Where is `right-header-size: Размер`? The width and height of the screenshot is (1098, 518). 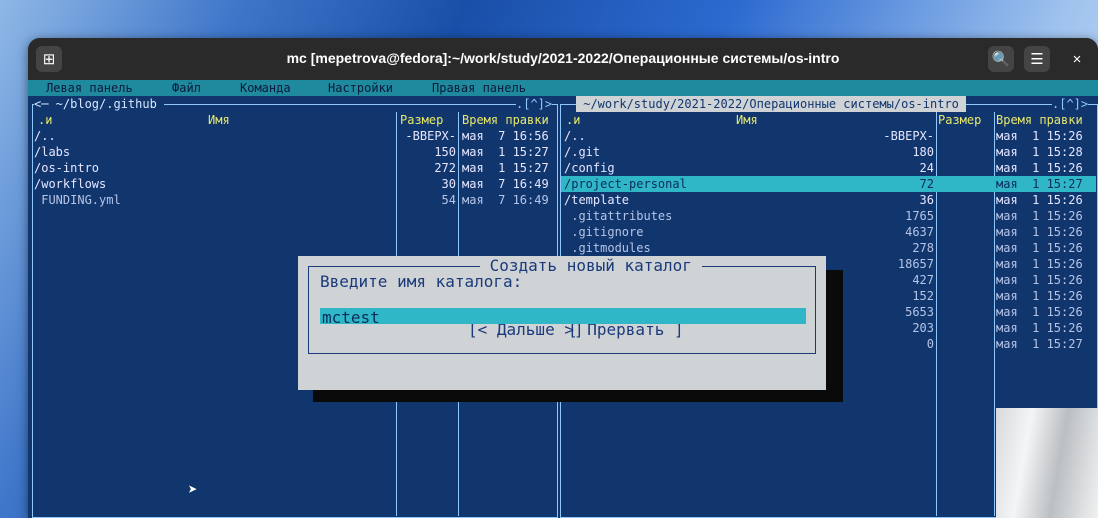 right-header-size: Размер is located at coordinates (959, 120).